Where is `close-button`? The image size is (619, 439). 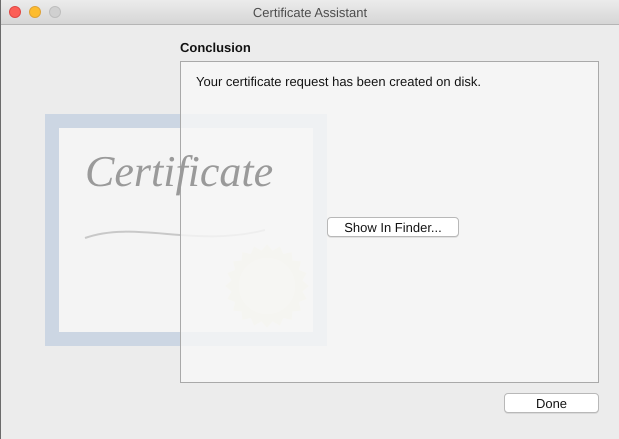 close-button is located at coordinates (15, 12).